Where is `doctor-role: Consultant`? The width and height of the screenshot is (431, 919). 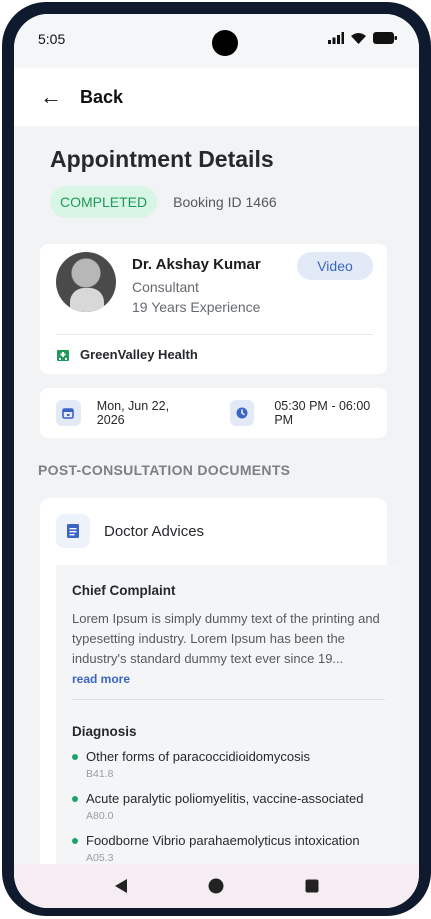 doctor-role: Consultant is located at coordinates (165, 287).